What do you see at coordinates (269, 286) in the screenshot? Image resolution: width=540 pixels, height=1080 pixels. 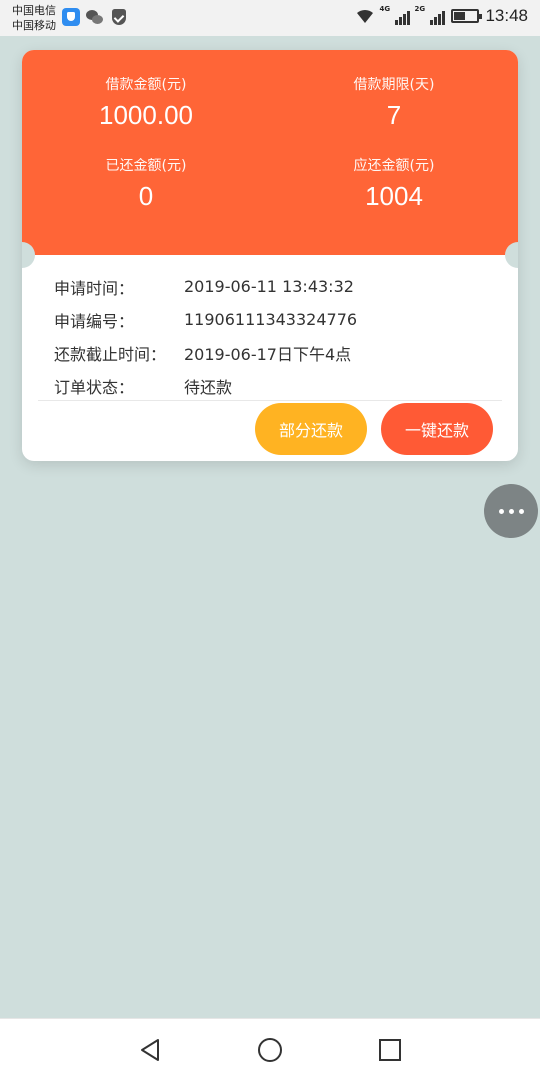 I see `apply-time-value: 2019-06-11 13:43:32` at bounding box center [269, 286].